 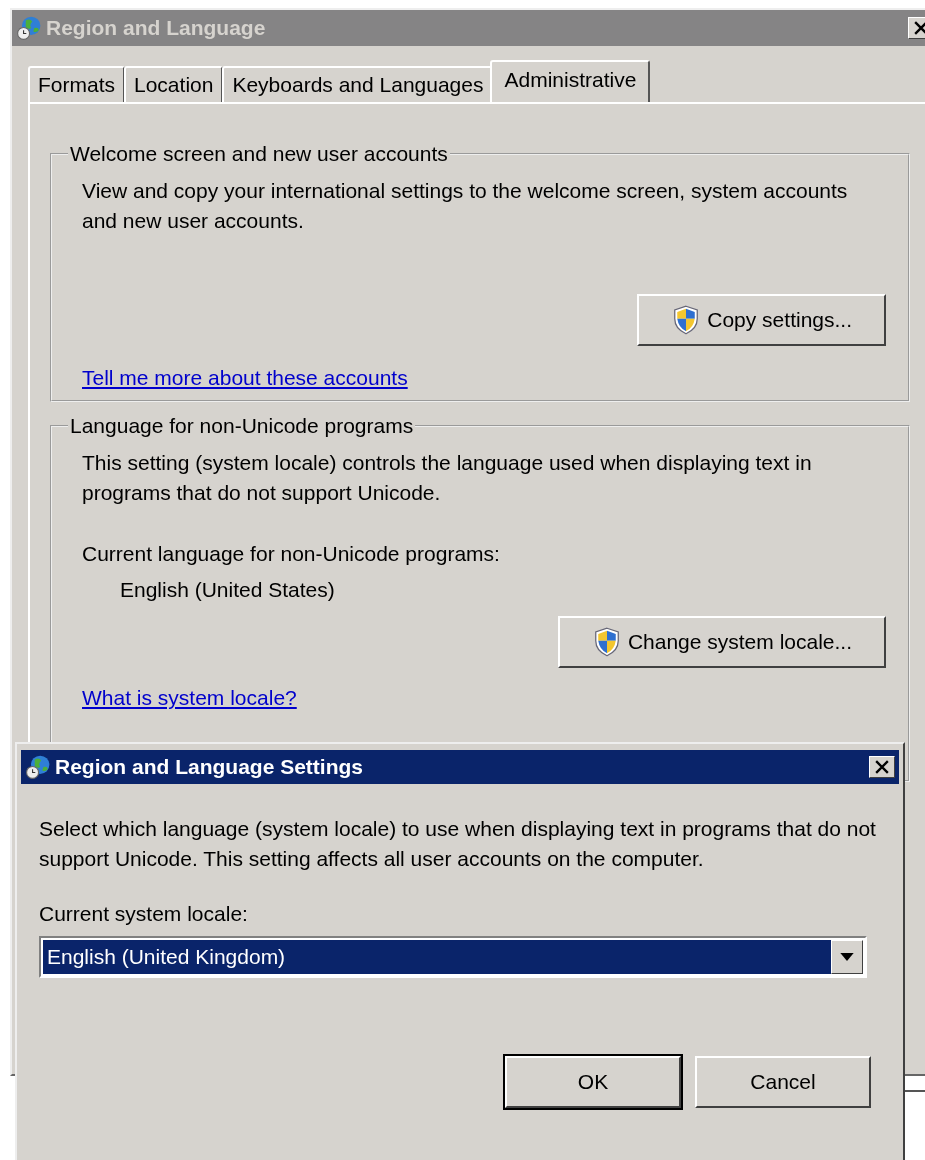 What do you see at coordinates (210, 767) in the screenshot?
I see `window-title: Region and Language Settings` at bounding box center [210, 767].